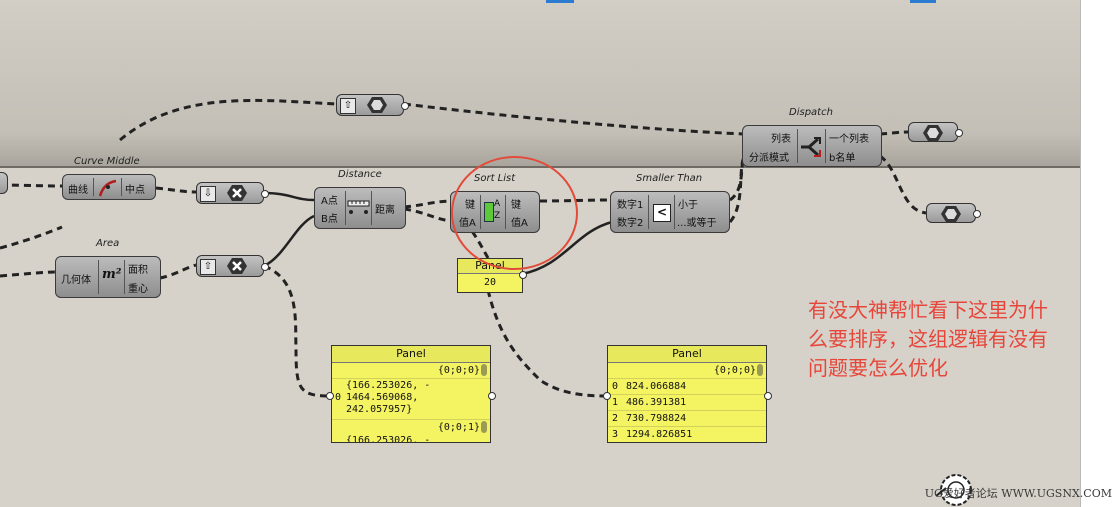  What do you see at coordinates (329, 217) in the screenshot?
I see `input-point-b: B点` at bounding box center [329, 217].